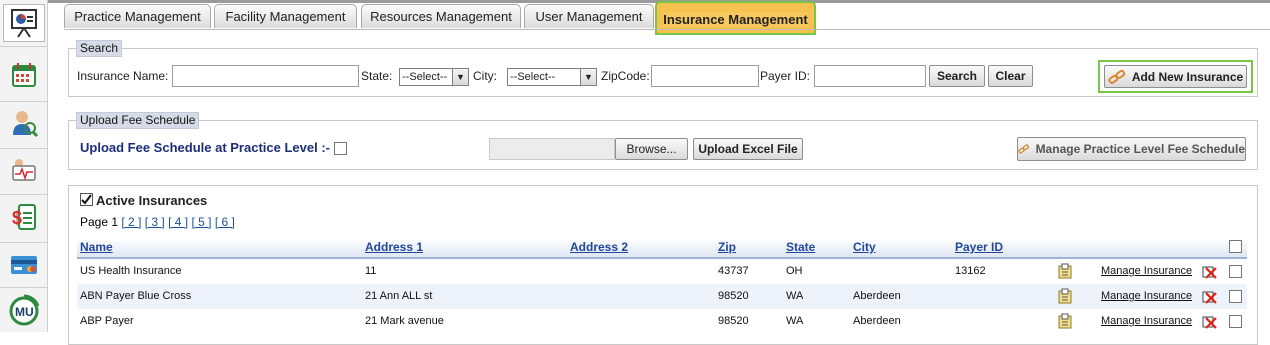 This screenshot has width=1270, height=345. Describe the element at coordinates (96, 248) in the screenshot. I see `column-header-name: Name` at that location.